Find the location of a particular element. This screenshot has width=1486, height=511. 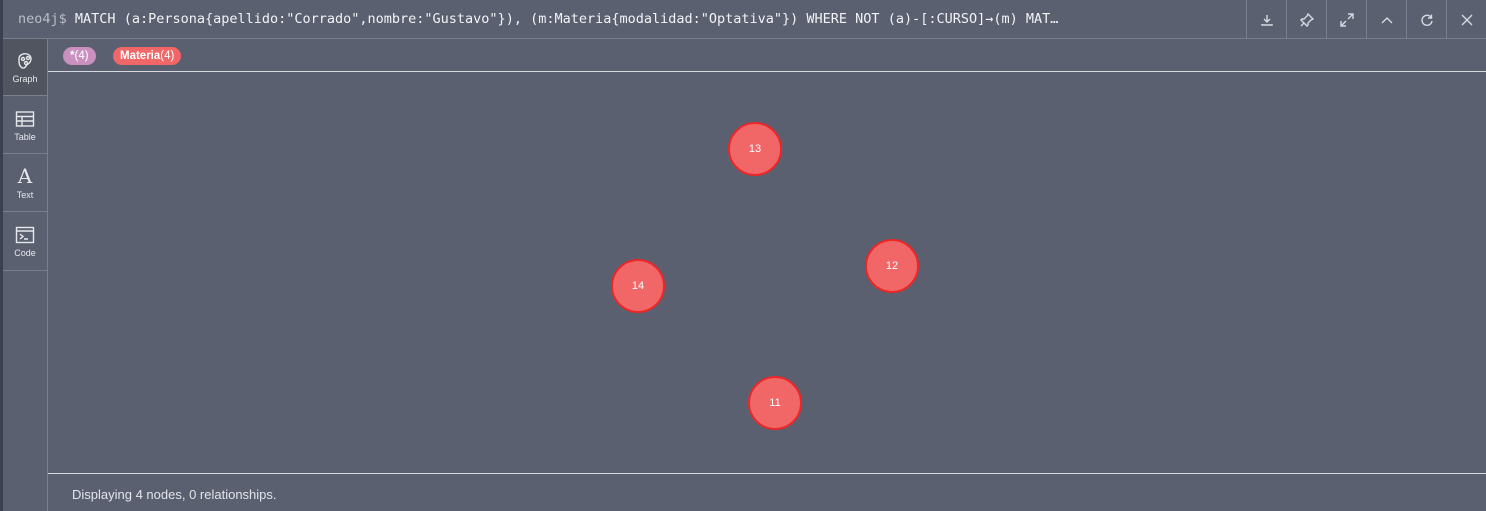

sidebar-item-text: A Text is located at coordinates (25, 183).